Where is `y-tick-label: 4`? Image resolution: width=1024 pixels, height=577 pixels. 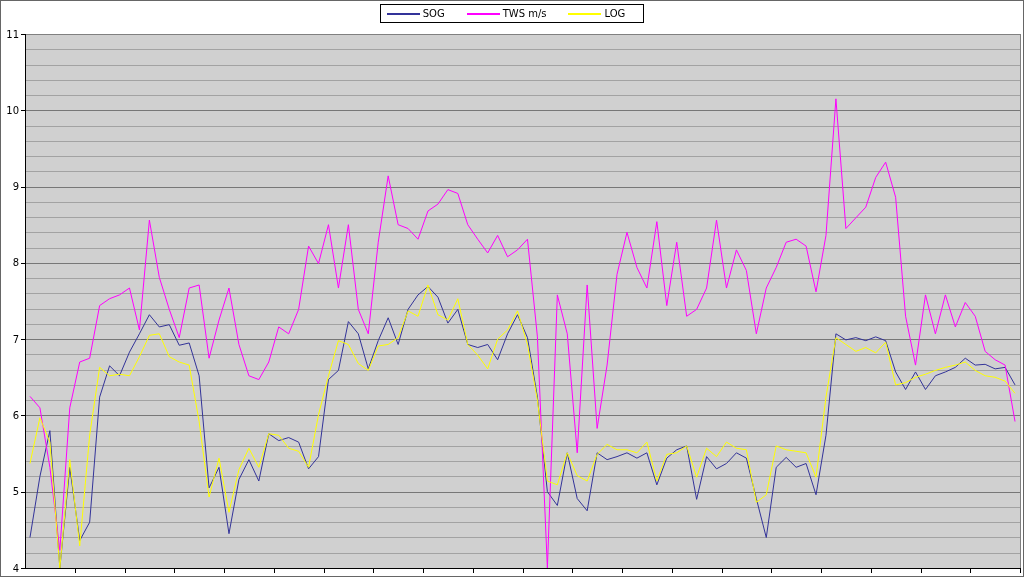
y-tick-label: 4 is located at coordinates (15, 568).